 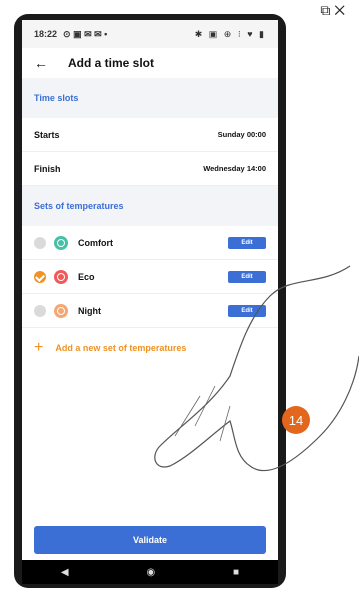 What do you see at coordinates (61, 310) in the screenshot?
I see `night-moon-icon` at bounding box center [61, 310].